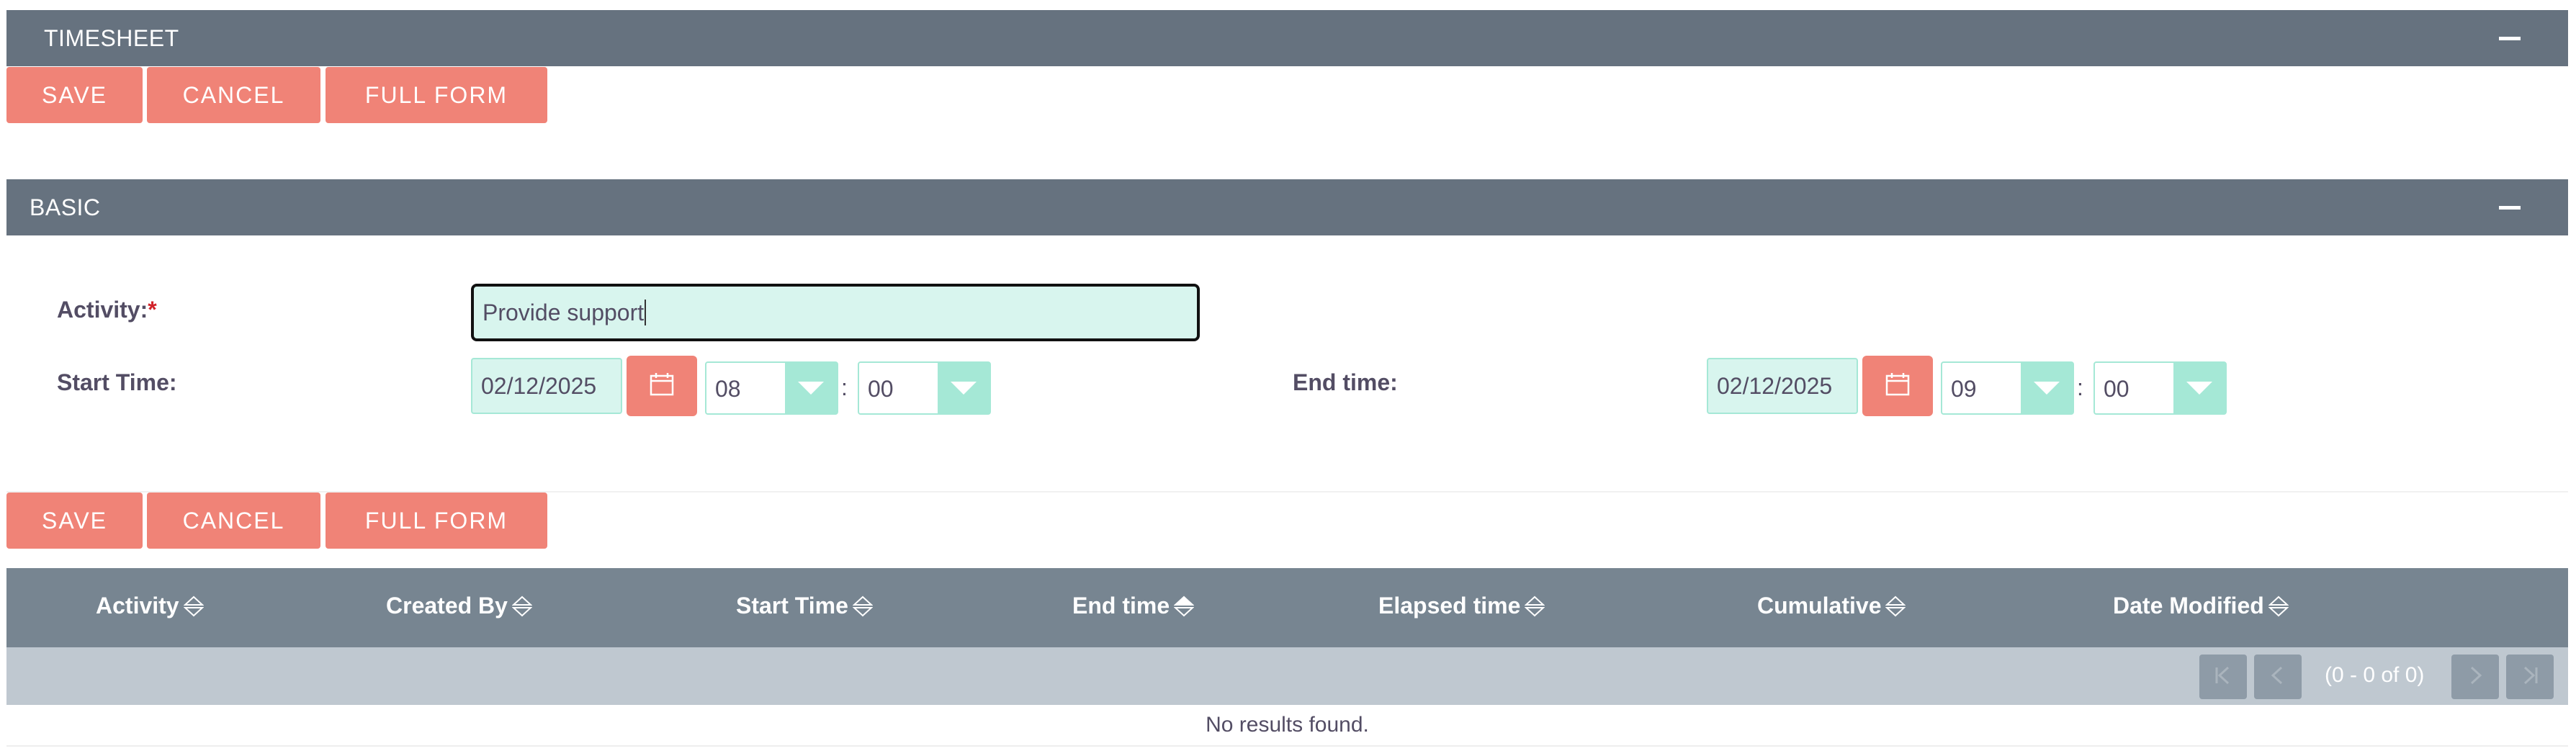 This screenshot has height=751, width=2576. I want to click on chevron-right-icon, so click(2475, 677).